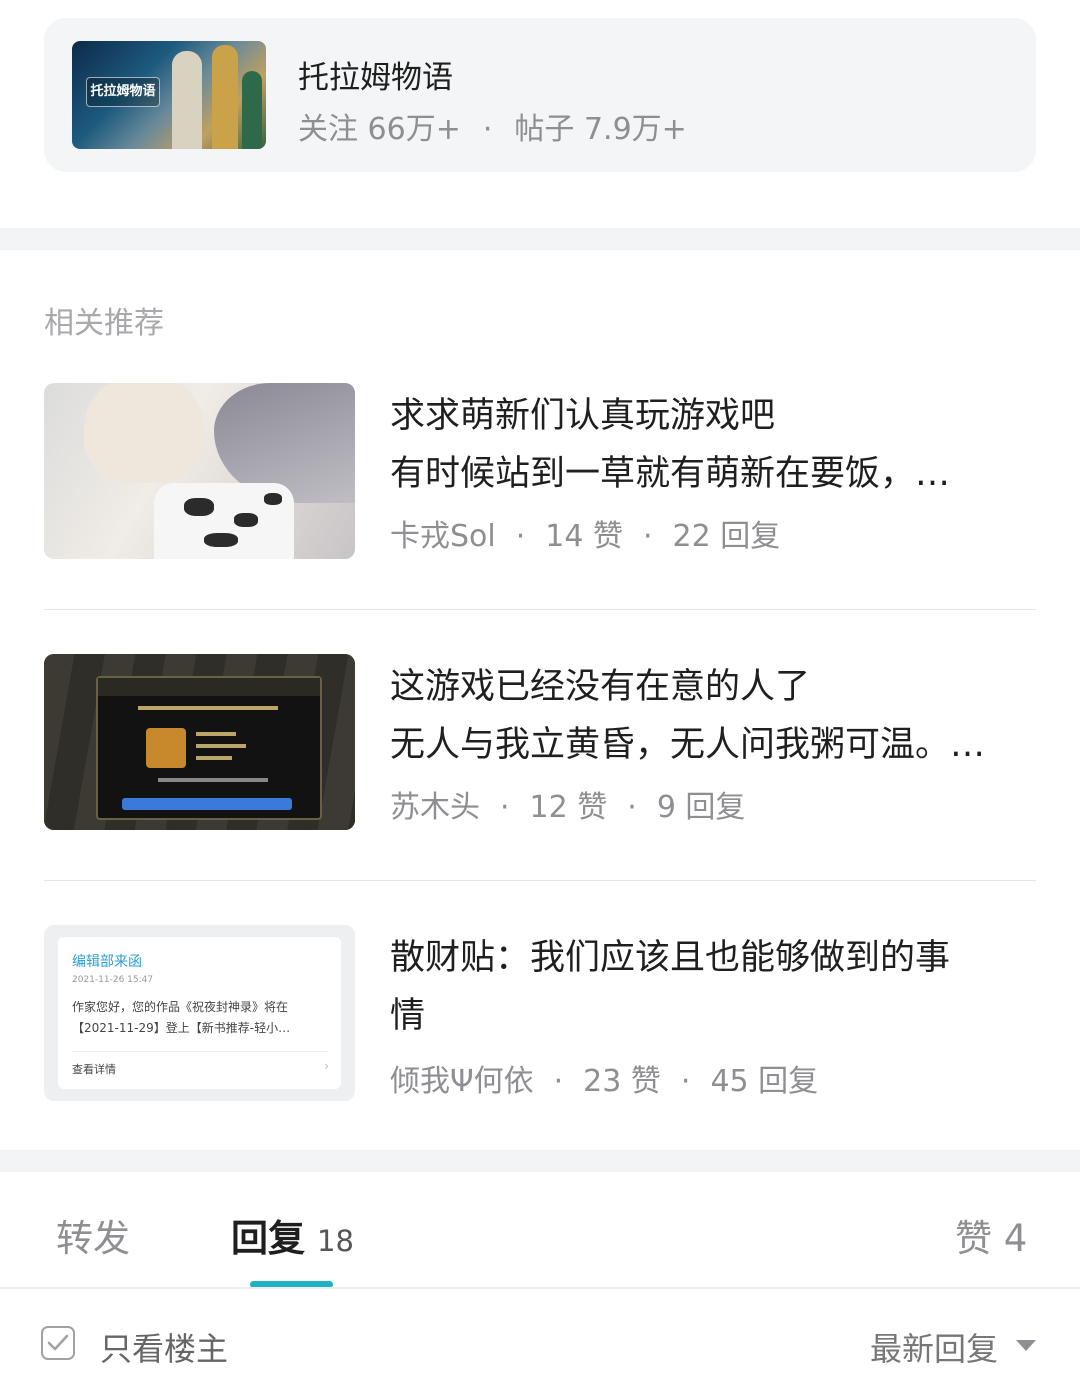 This screenshot has height=1378, width=1080. What do you see at coordinates (107, 962) in the screenshot?
I see `thumb-heading: 编辑部来函` at bounding box center [107, 962].